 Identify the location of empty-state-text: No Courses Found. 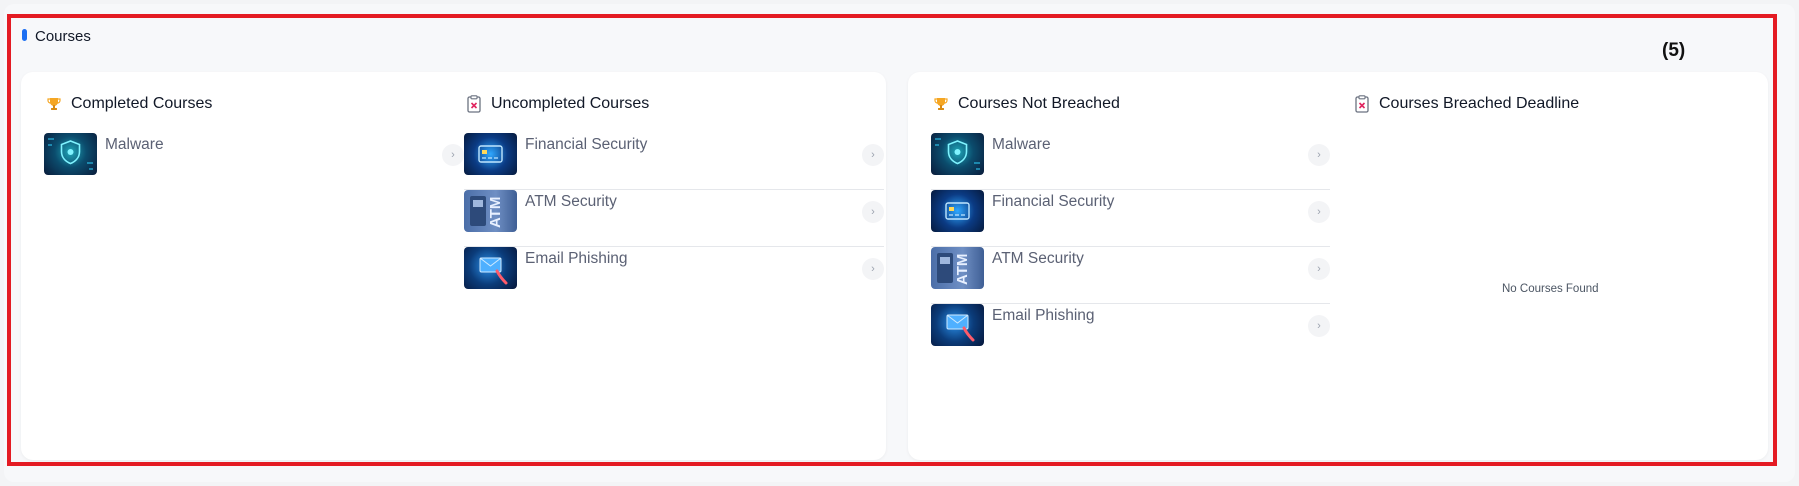
(1550, 289).